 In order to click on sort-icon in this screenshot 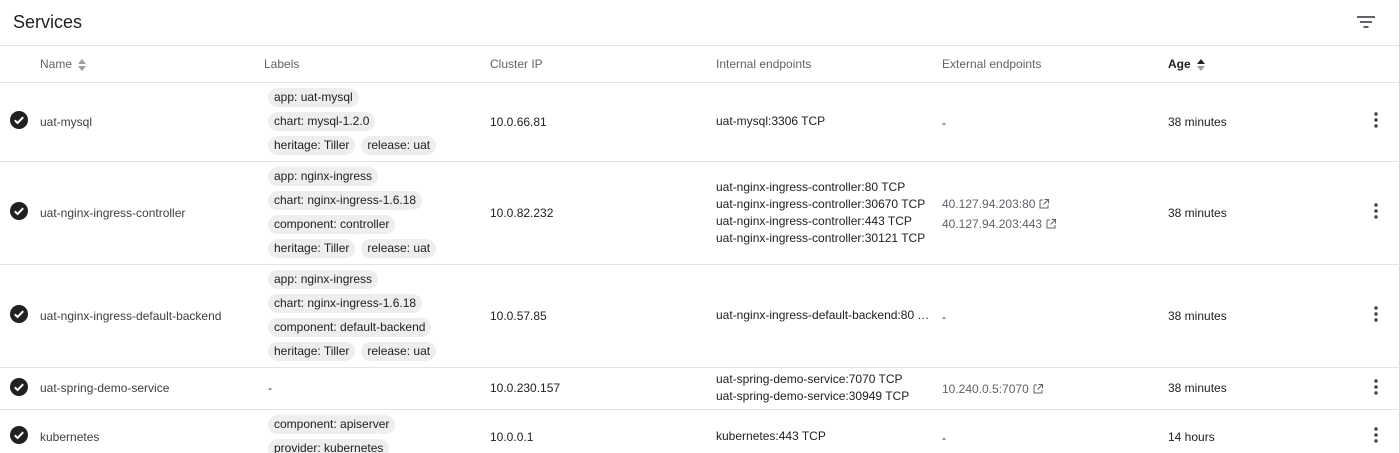, I will do `click(82, 64)`.